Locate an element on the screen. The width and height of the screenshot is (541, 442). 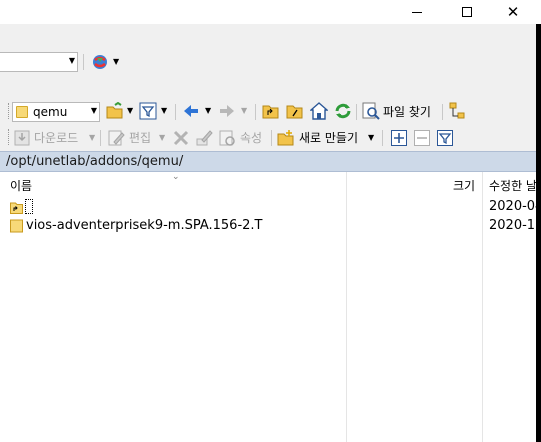
select-filter-icon is located at coordinates (445, 138).